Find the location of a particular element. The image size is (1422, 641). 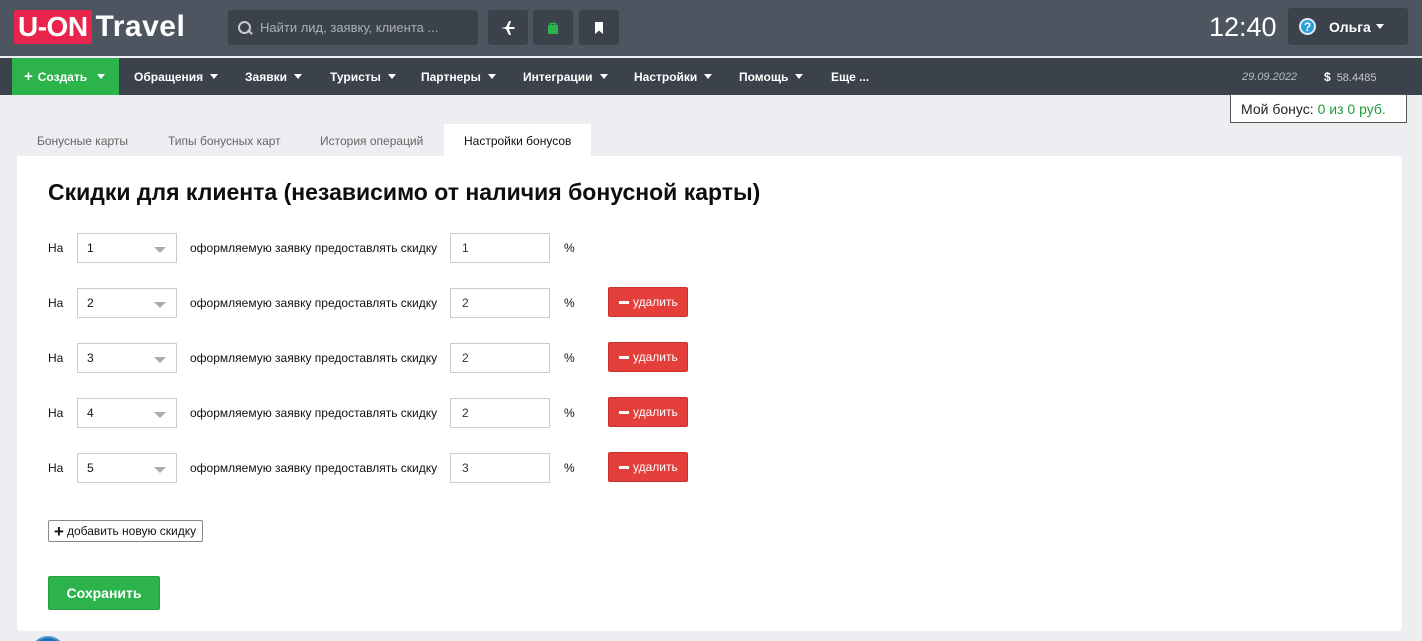

nav-item-requests: Обращения is located at coordinates (176, 76).